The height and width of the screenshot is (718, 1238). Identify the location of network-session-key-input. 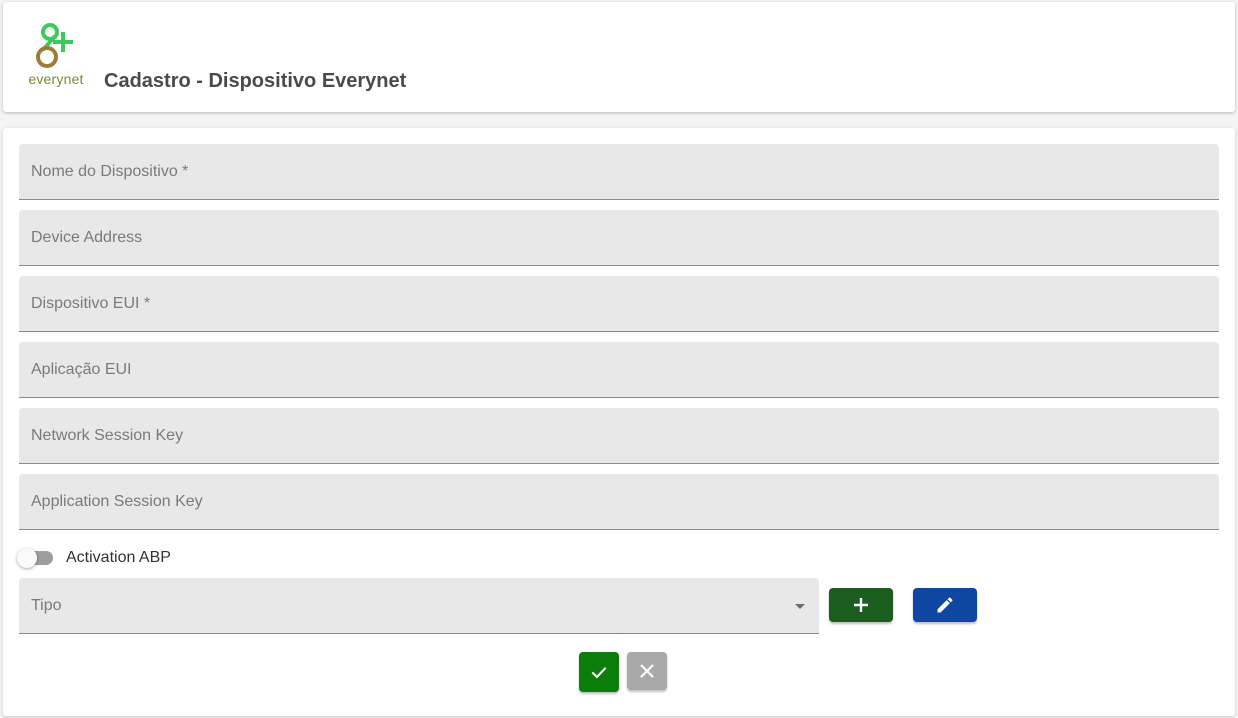
(619, 435).